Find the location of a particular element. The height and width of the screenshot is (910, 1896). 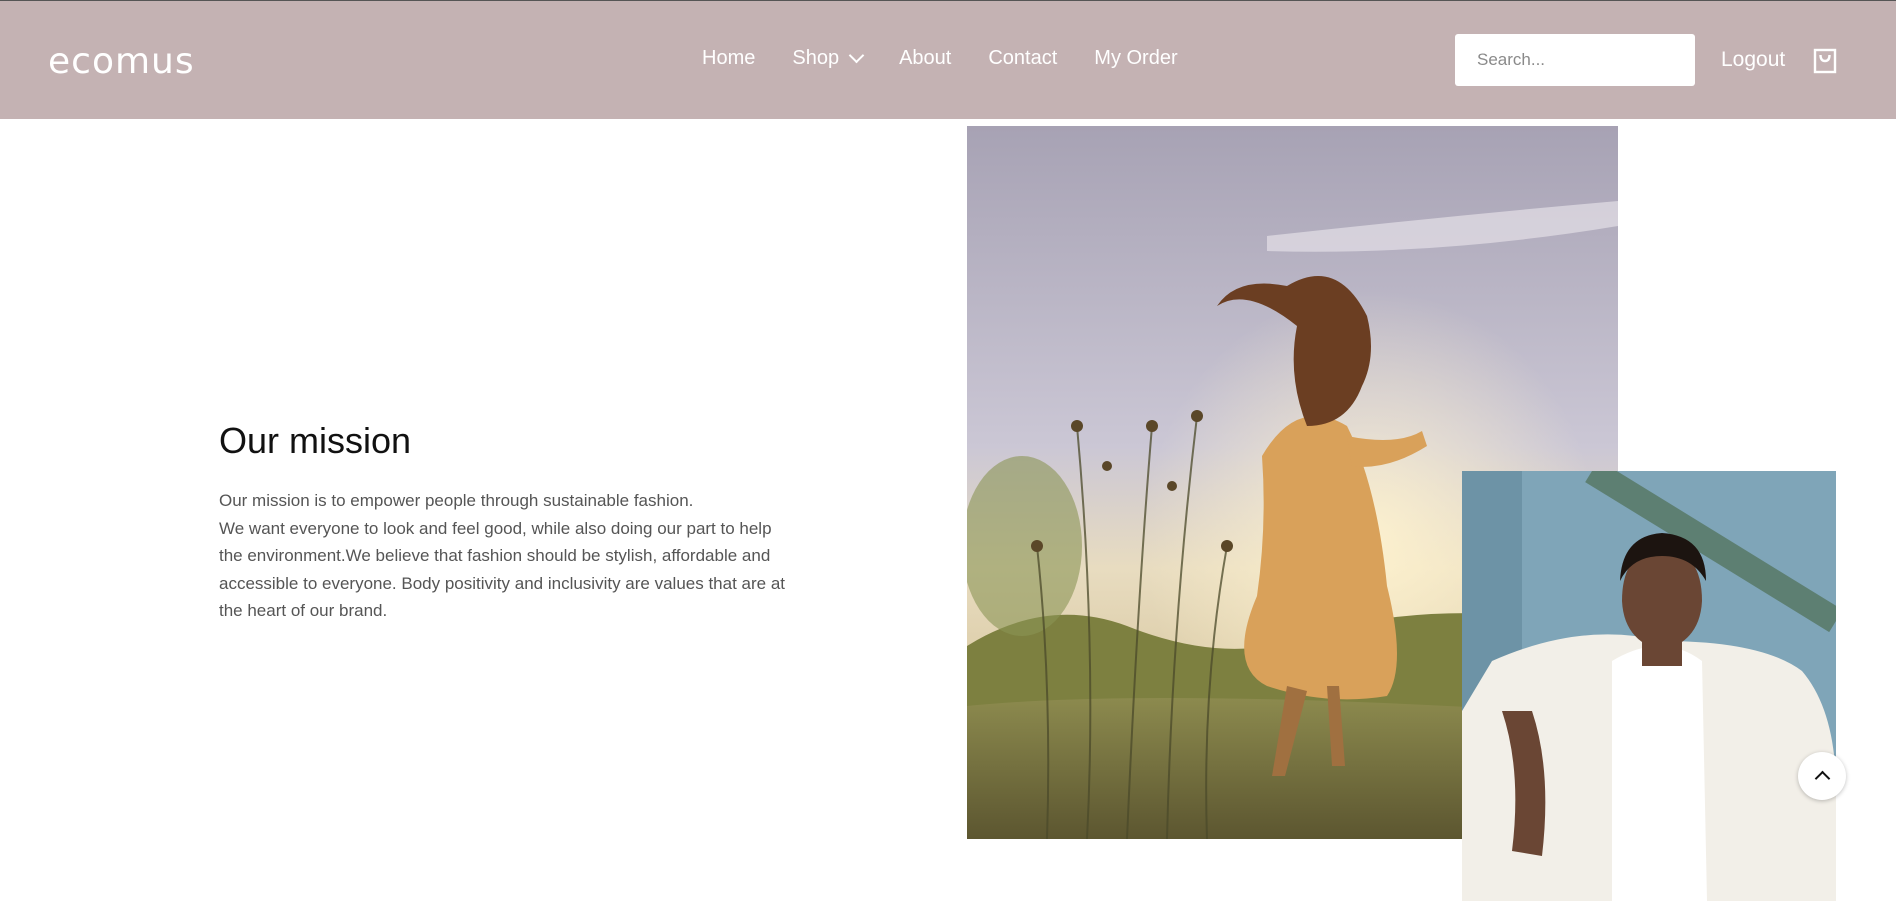

nav-shop: Shop is located at coordinates (828, 58).